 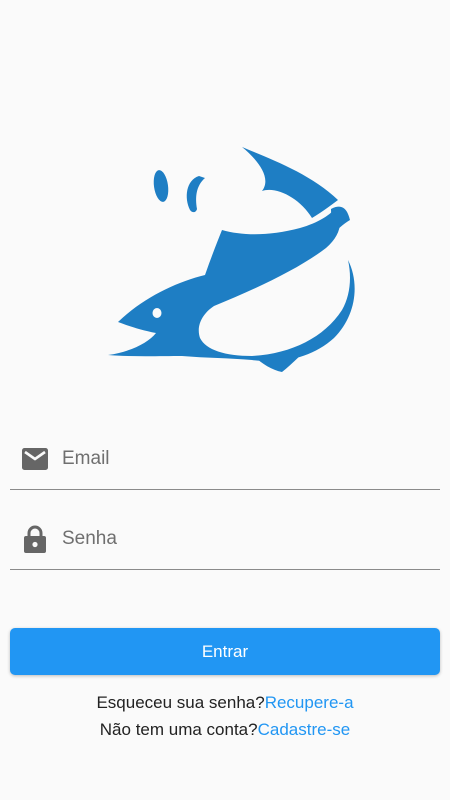 I want to click on email-field, so click(x=225, y=461).